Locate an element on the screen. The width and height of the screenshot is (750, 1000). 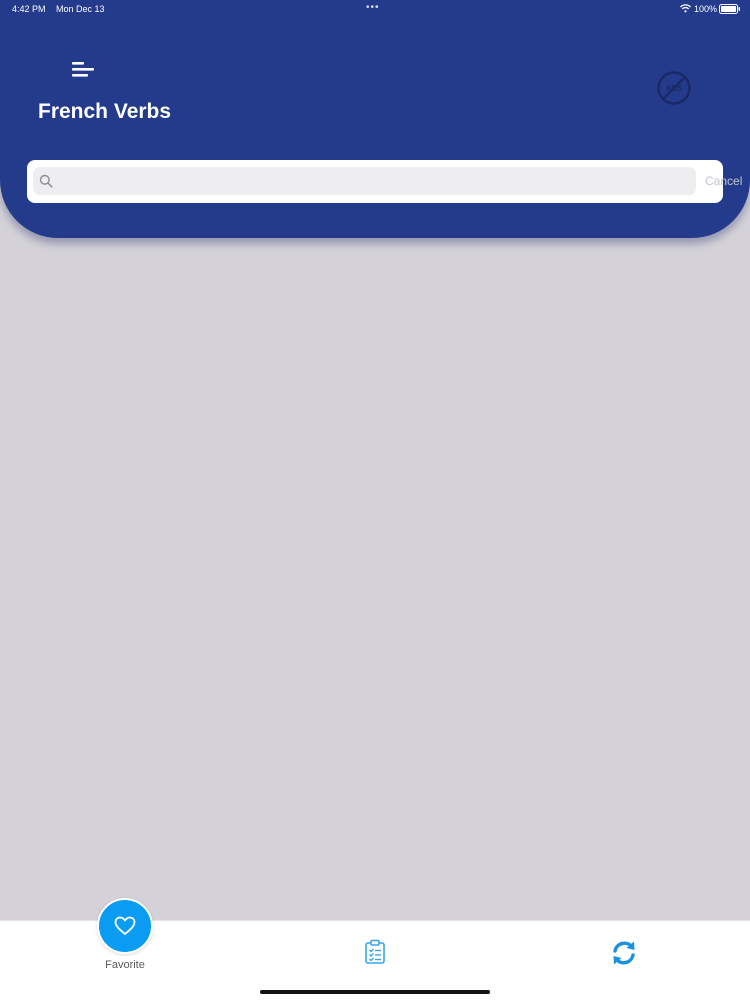
status-date: Mon Dec 13 is located at coordinates (80, 9).